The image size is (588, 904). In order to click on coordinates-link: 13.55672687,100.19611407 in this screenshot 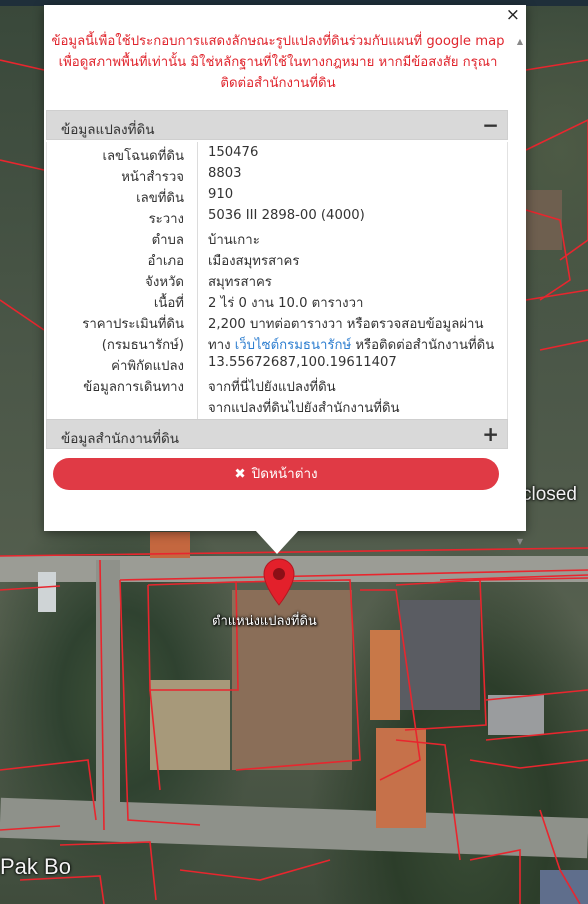, I will do `click(302, 362)`.